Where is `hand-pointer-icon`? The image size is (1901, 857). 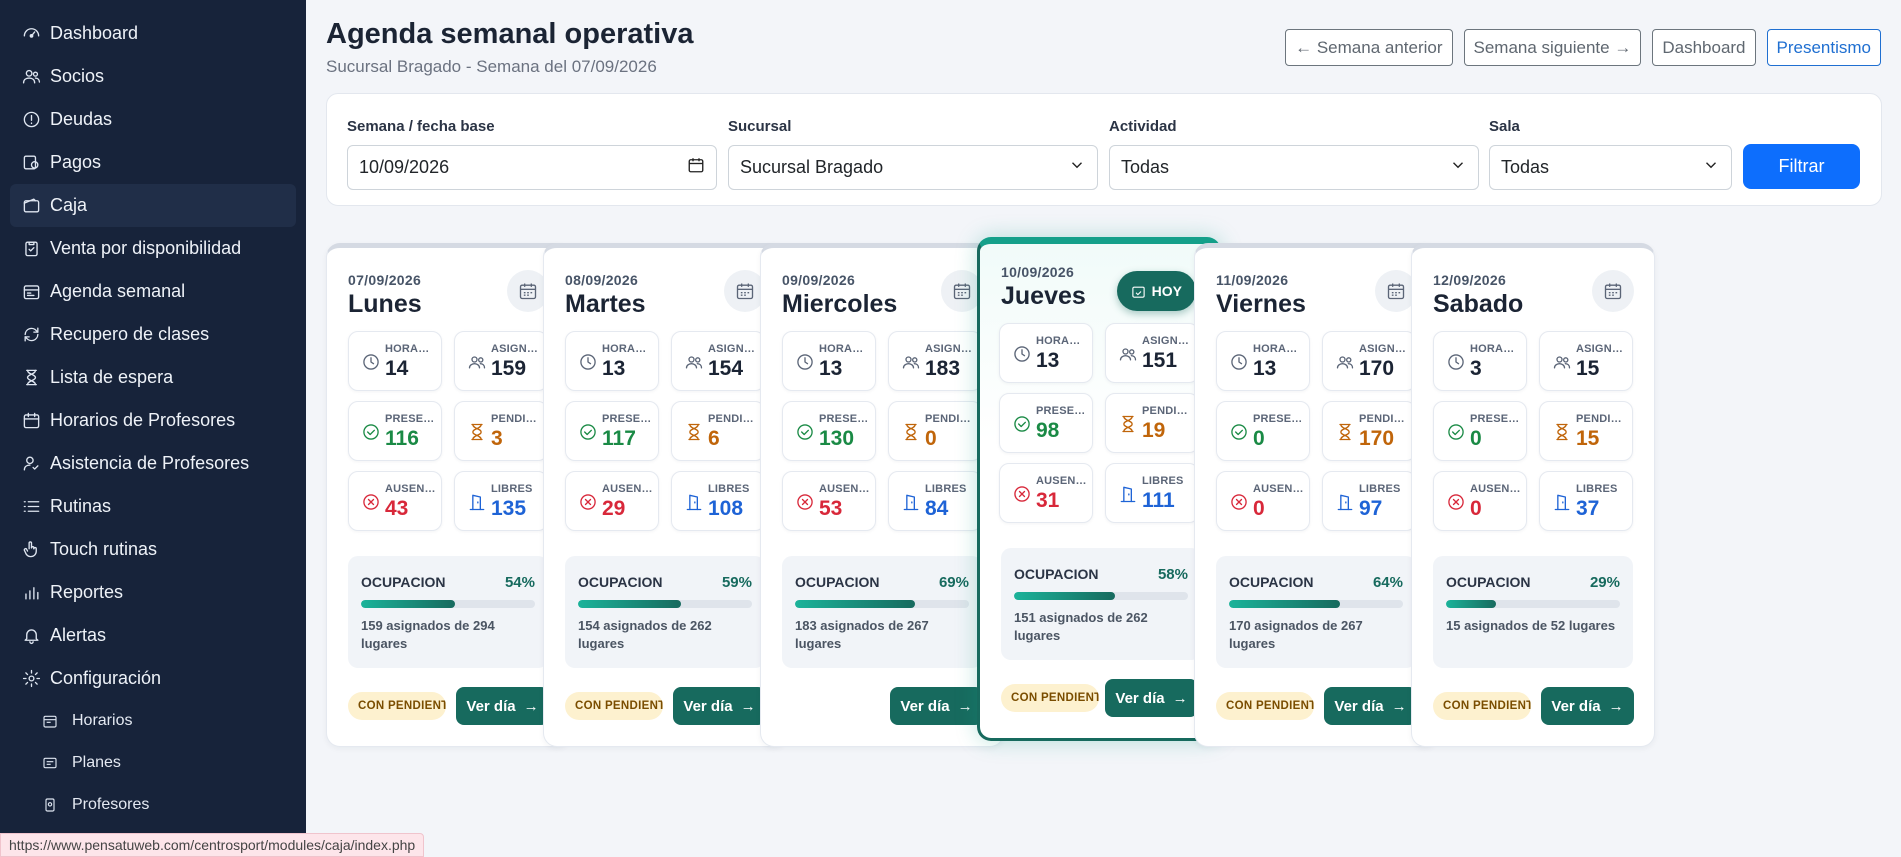
hand-pointer-icon is located at coordinates (31, 550).